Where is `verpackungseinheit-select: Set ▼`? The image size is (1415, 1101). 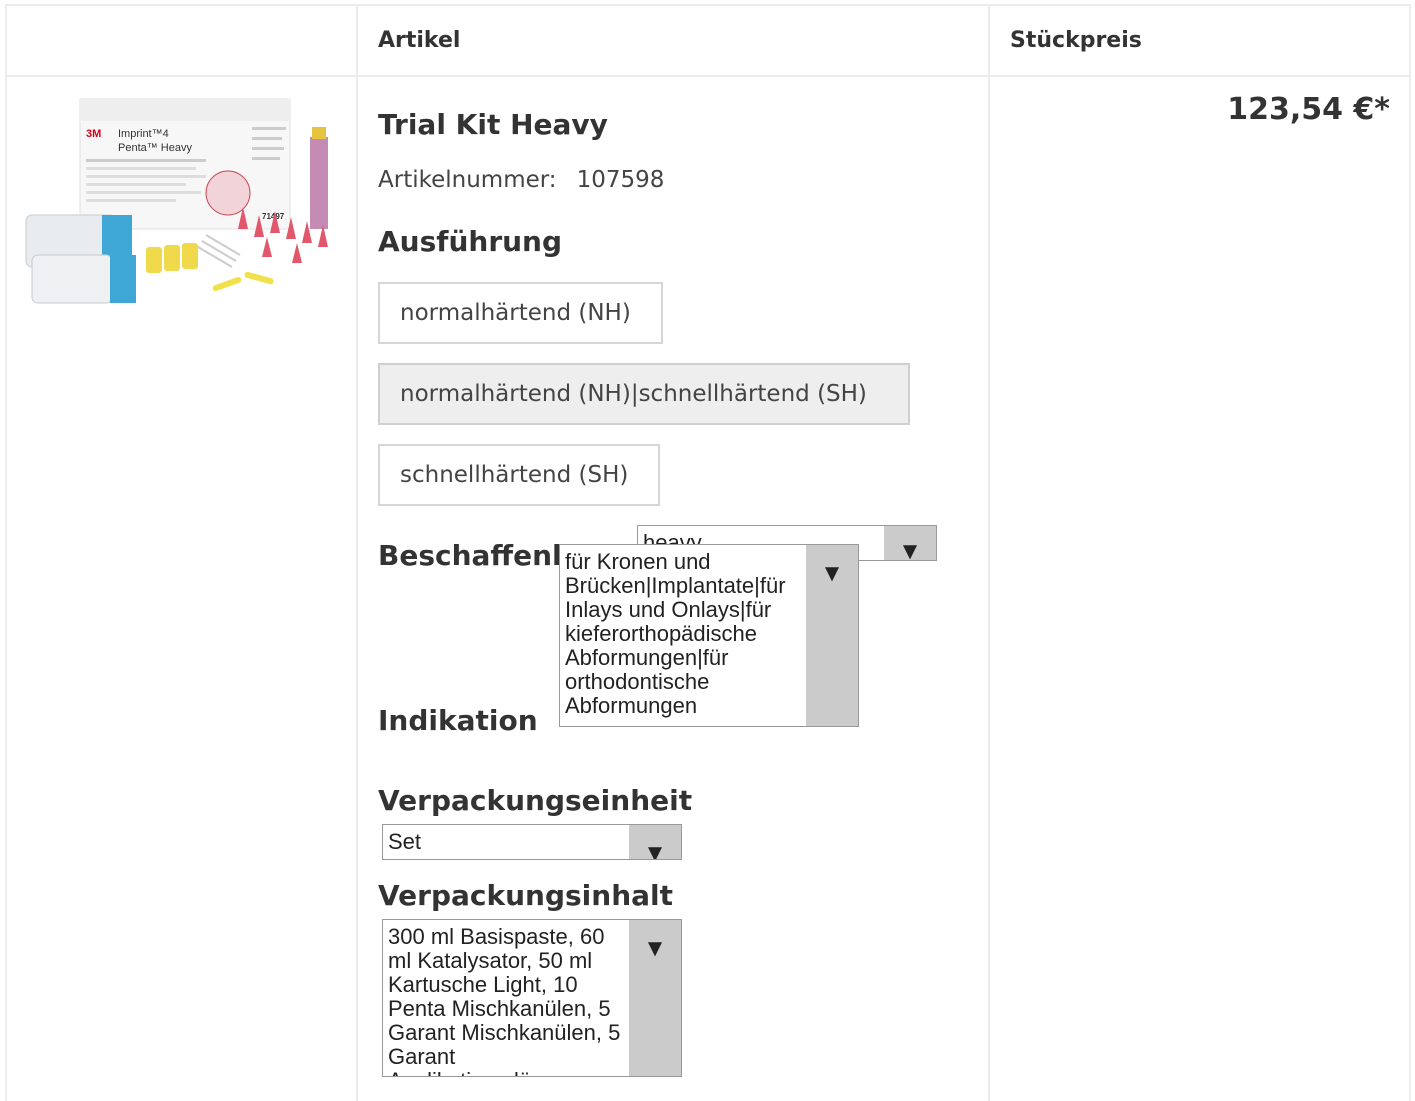
verpackungseinheit-select: Set ▼ is located at coordinates (532, 842).